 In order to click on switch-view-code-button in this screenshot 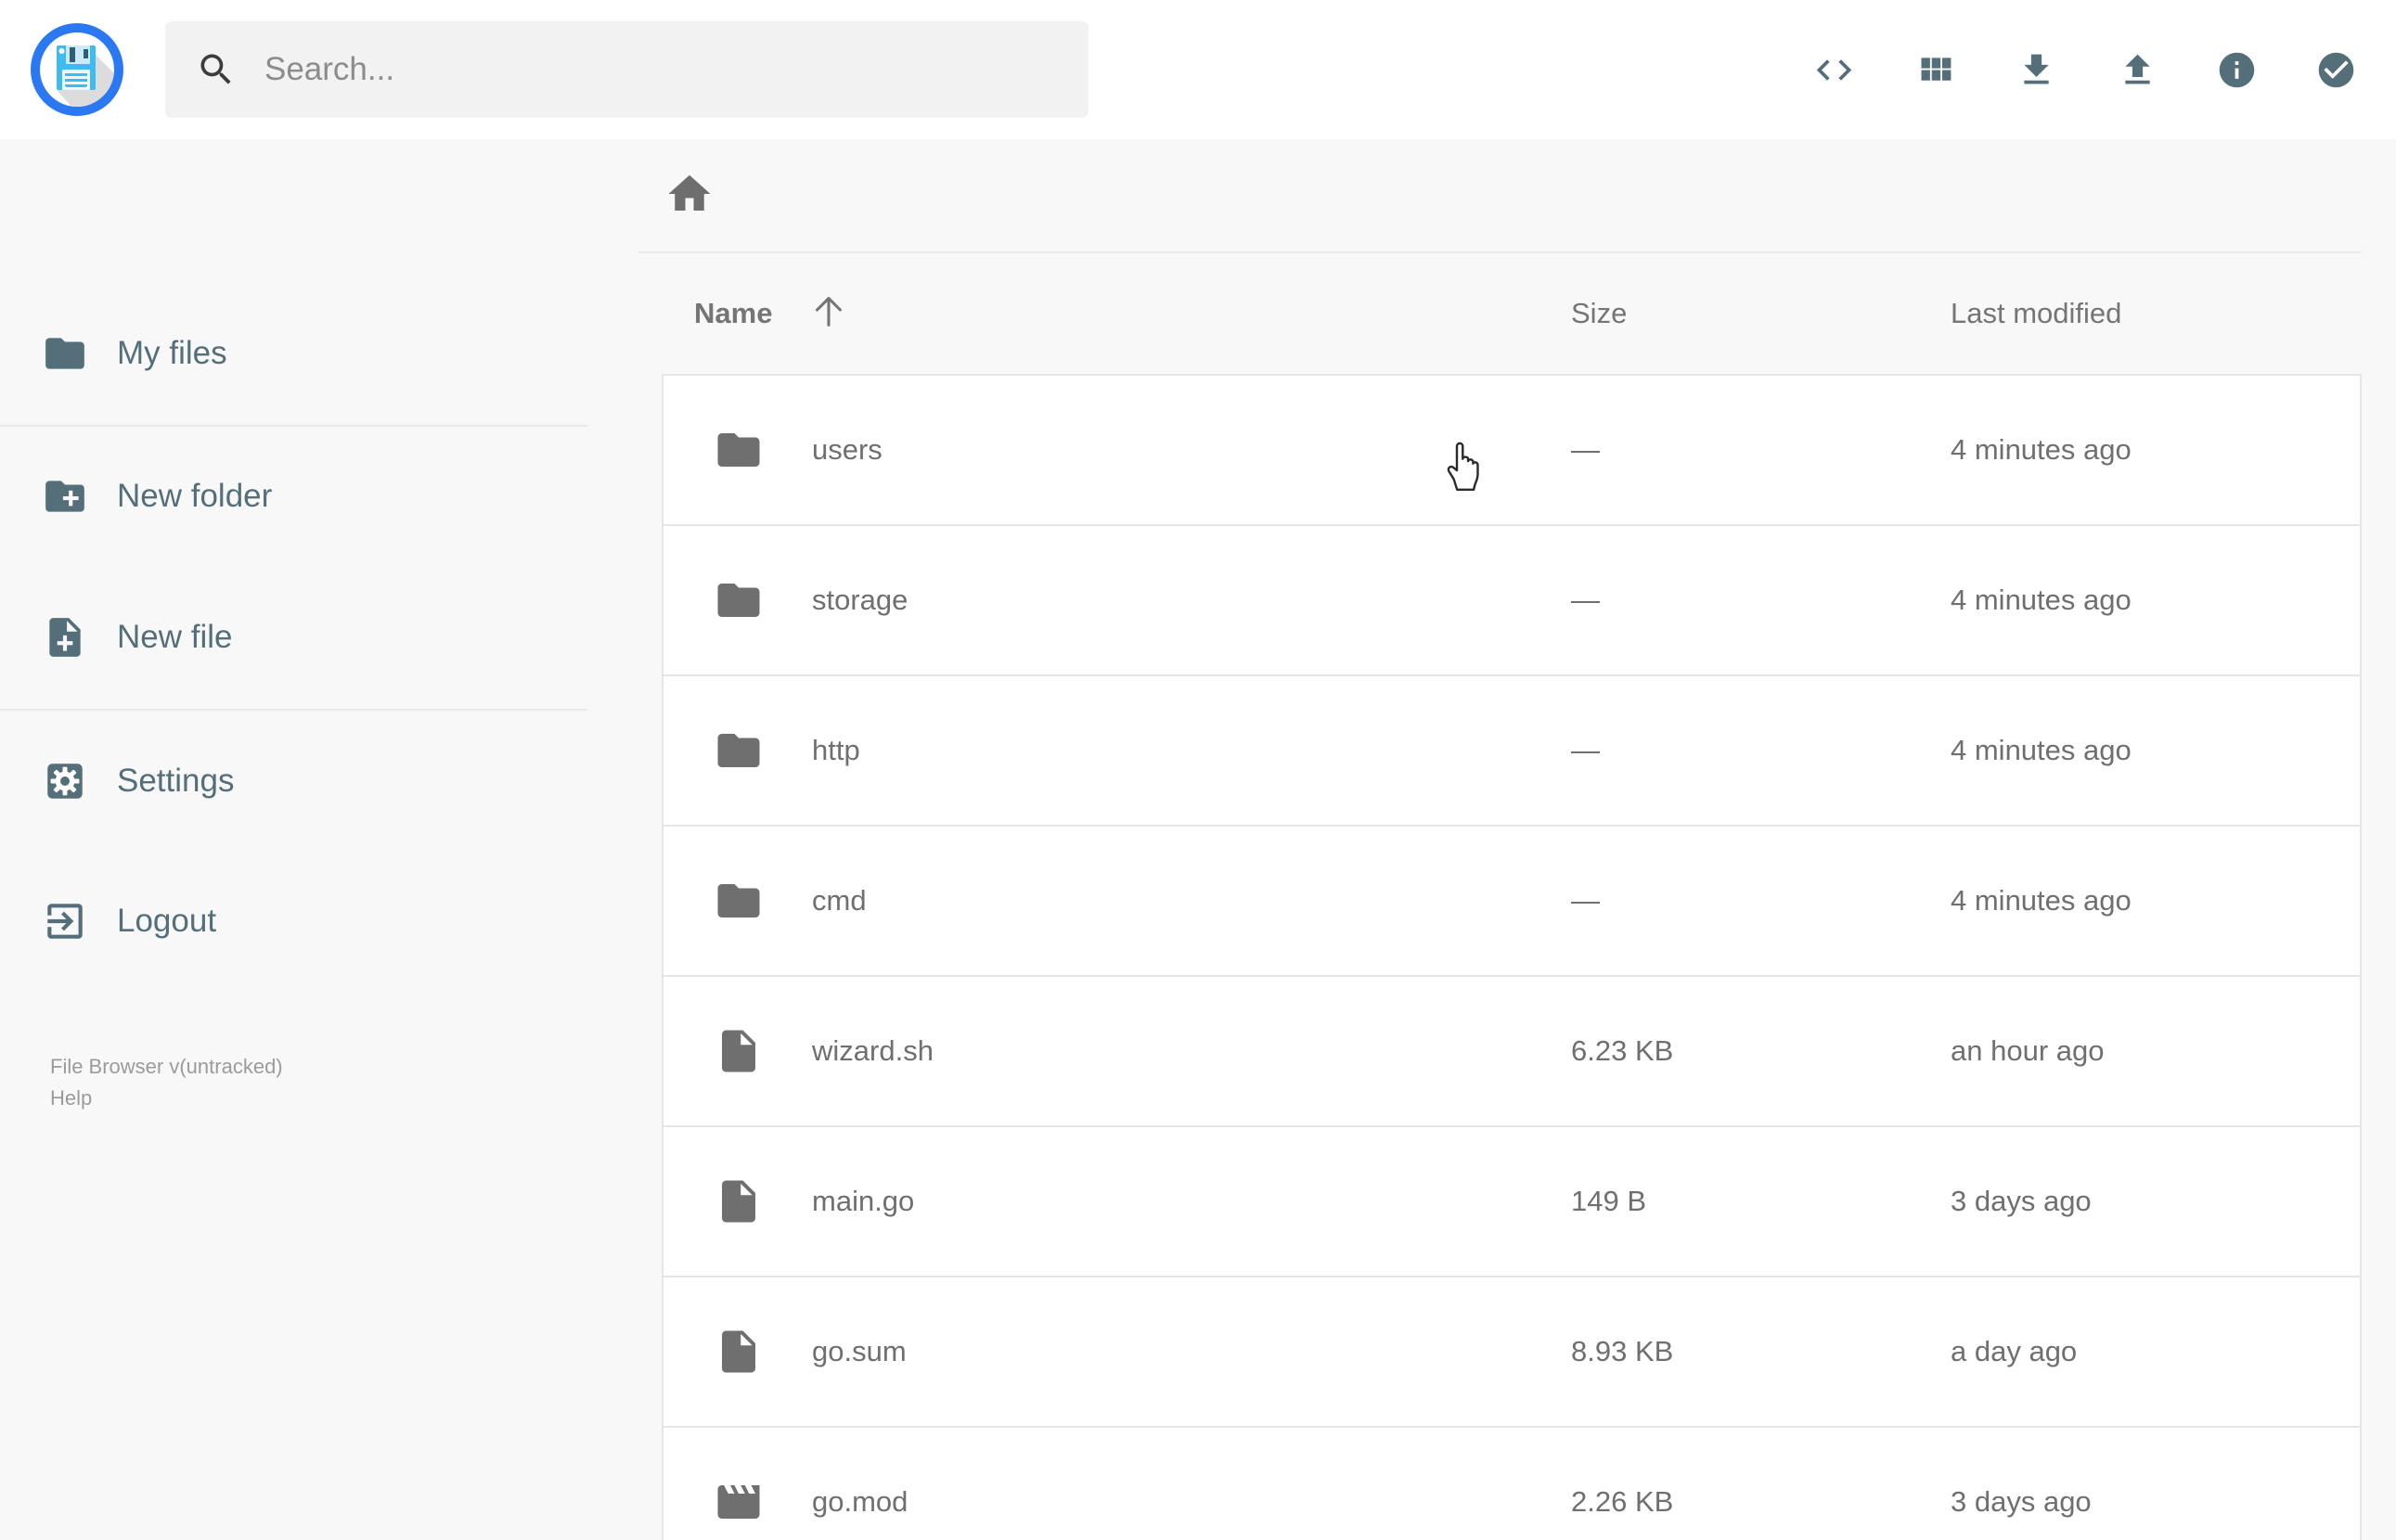, I will do `click(1834, 70)`.